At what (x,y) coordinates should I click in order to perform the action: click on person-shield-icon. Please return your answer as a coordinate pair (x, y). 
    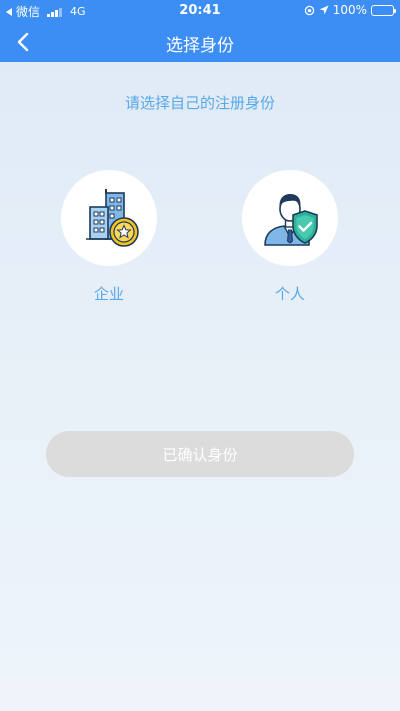
    Looking at the image, I should click on (291, 220).